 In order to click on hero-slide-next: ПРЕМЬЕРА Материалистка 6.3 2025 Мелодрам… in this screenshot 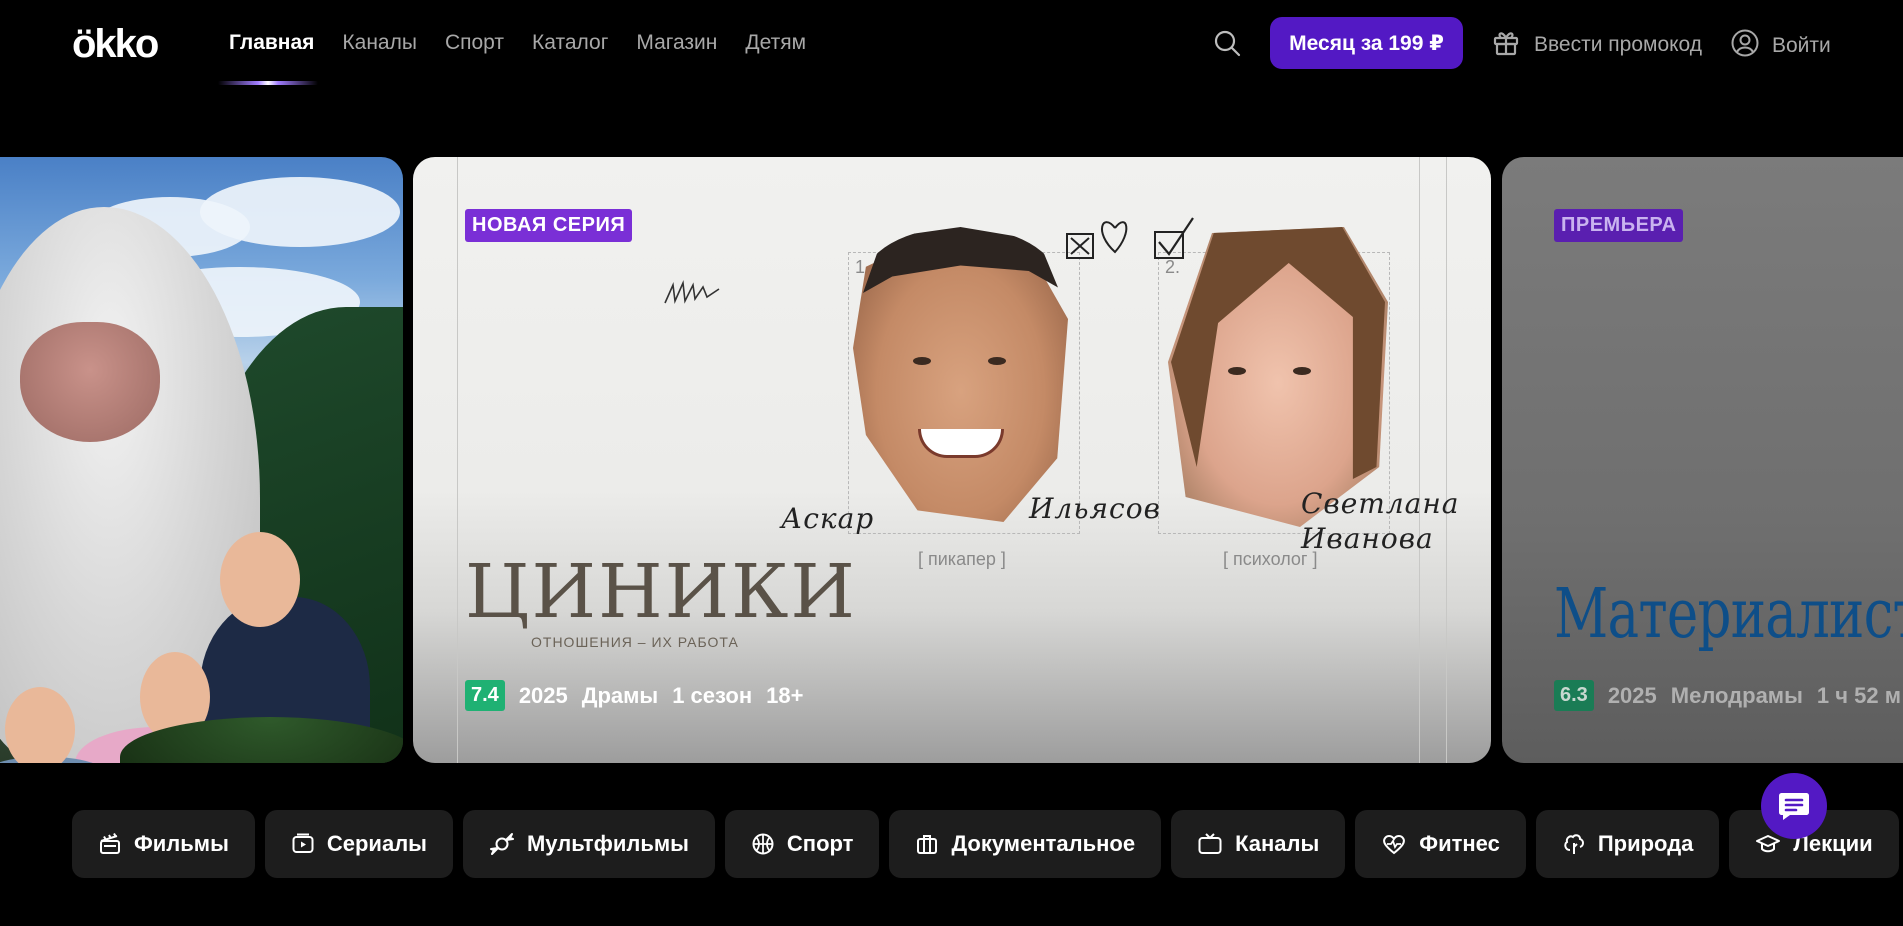, I will do `click(1702, 460)`.